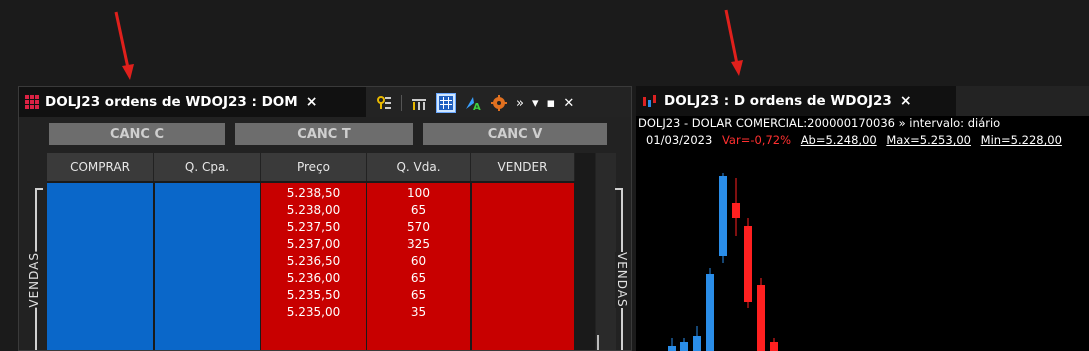 The width and height of the screenshot is (1089, 351). Describe the element at coordinates (523, 266) in the screenshot. I see `vender-column` at that location.